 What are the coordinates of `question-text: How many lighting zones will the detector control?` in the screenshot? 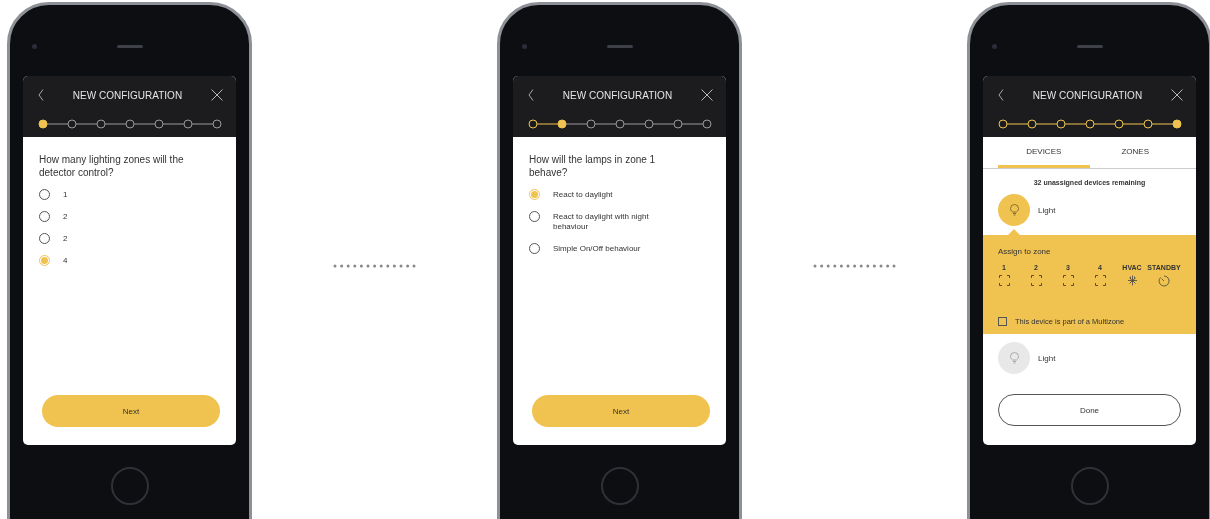 It's located at (112, 166).